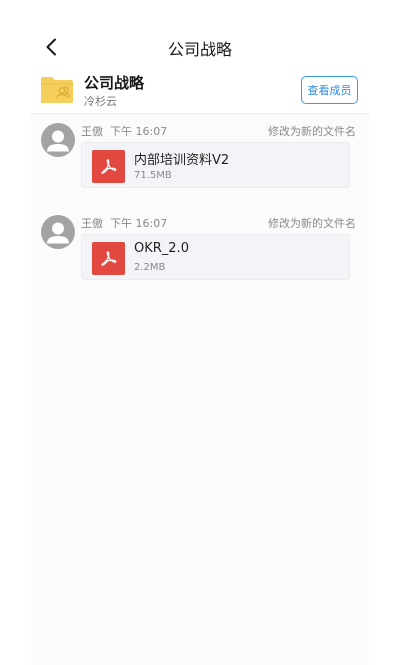 This screenshot has height=665, width=400. I want to click on file-size: 71.5MB, so click(153, 175).